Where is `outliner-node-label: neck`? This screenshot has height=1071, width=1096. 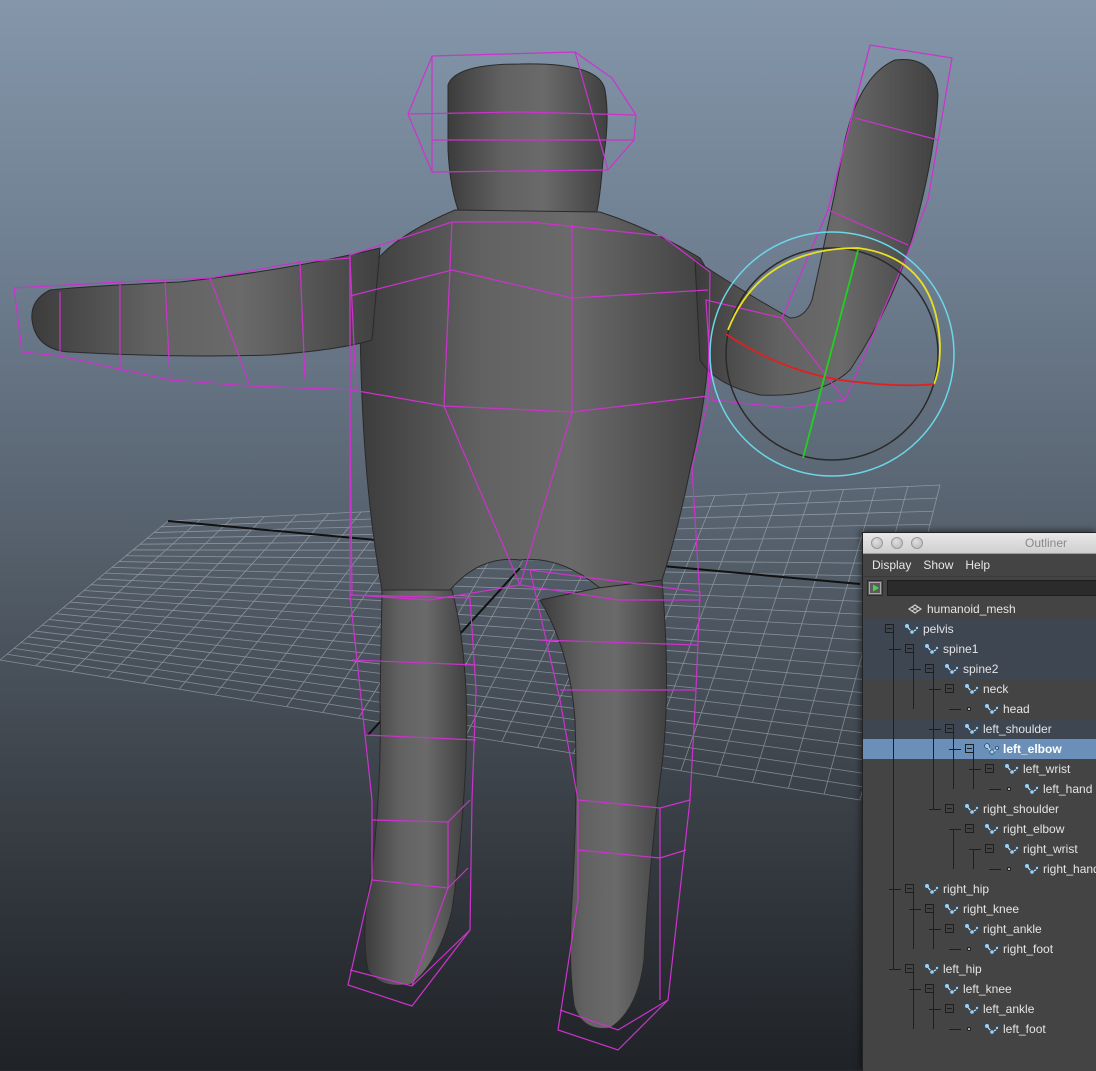
outliner-node-label: neck is located at coordinates (996, 689).